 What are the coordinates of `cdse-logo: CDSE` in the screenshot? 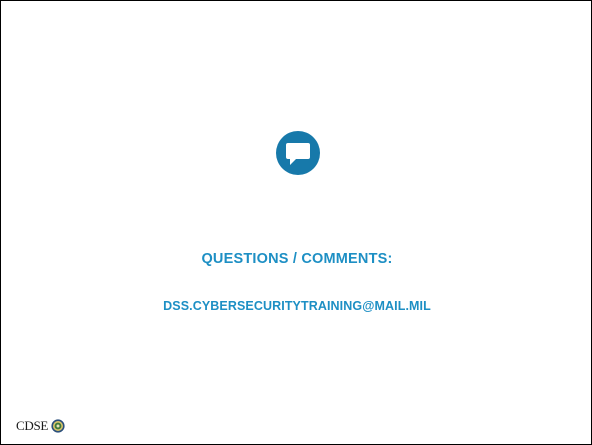 It's located at (40, 426).